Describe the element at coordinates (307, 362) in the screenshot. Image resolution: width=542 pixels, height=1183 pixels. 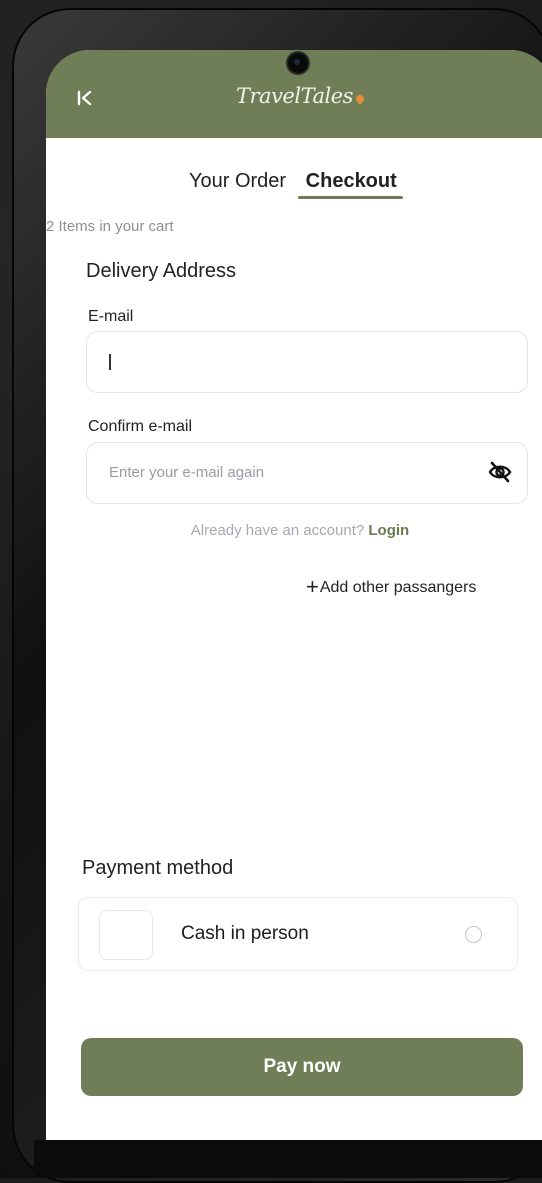
I see `email-field` at that location.